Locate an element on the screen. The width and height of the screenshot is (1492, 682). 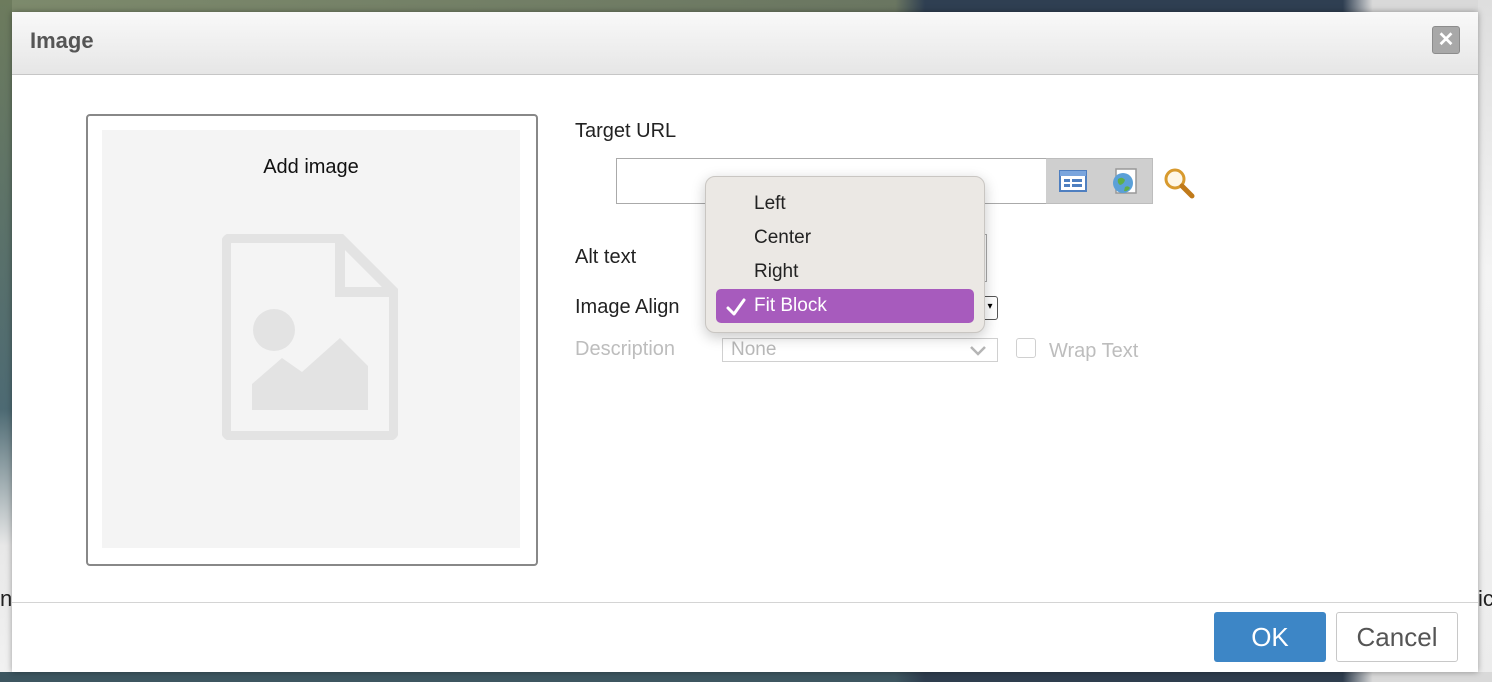
image-align-label: Image Align is located at coordinates (627, 307).